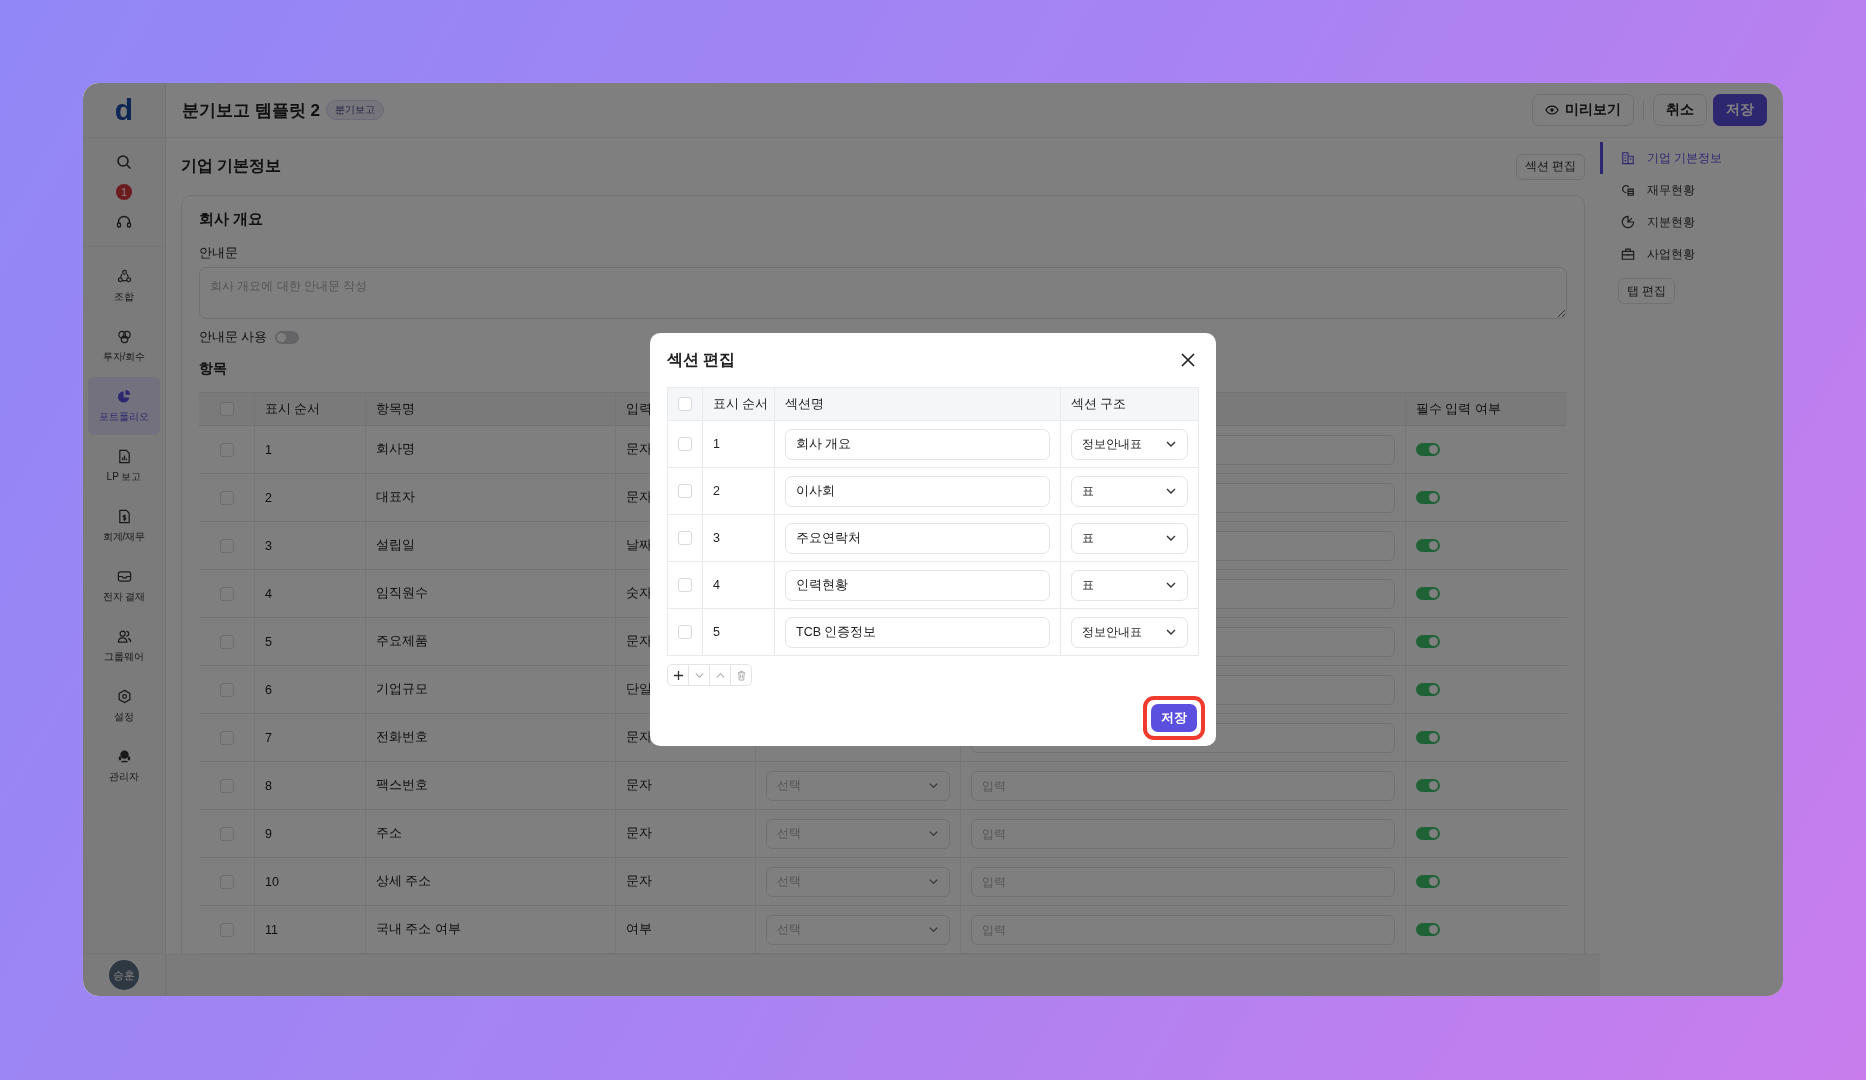  Describe the element at coordinates (124, 586) in the screenshot. I see `sidebar-item: 전자 결재` at that location.